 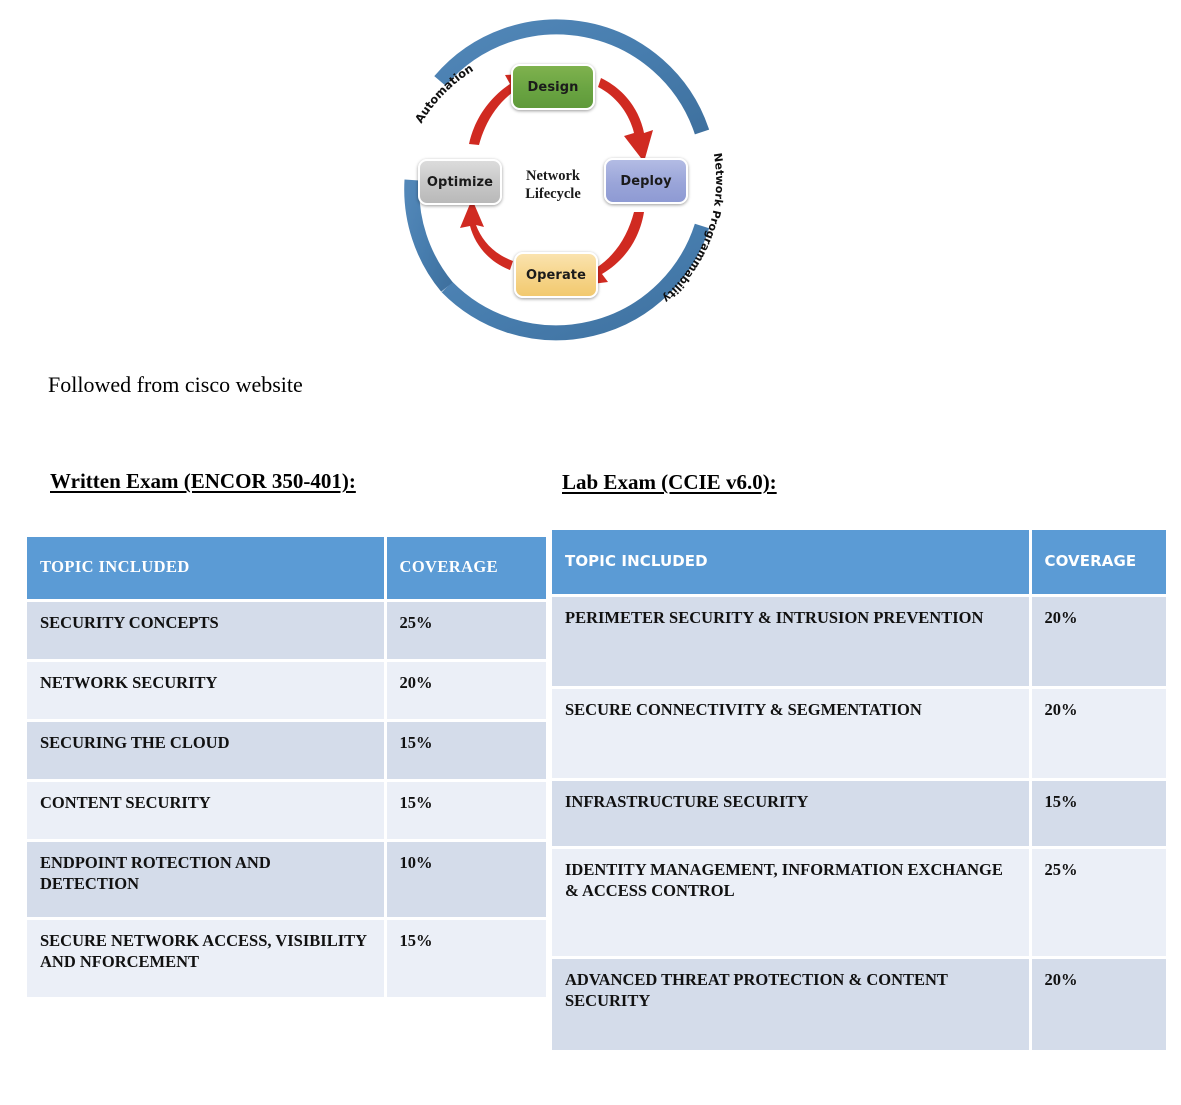 I want to click on written-row-2-topic: SECURING THE CLOUD, so click(x=207, y=750).